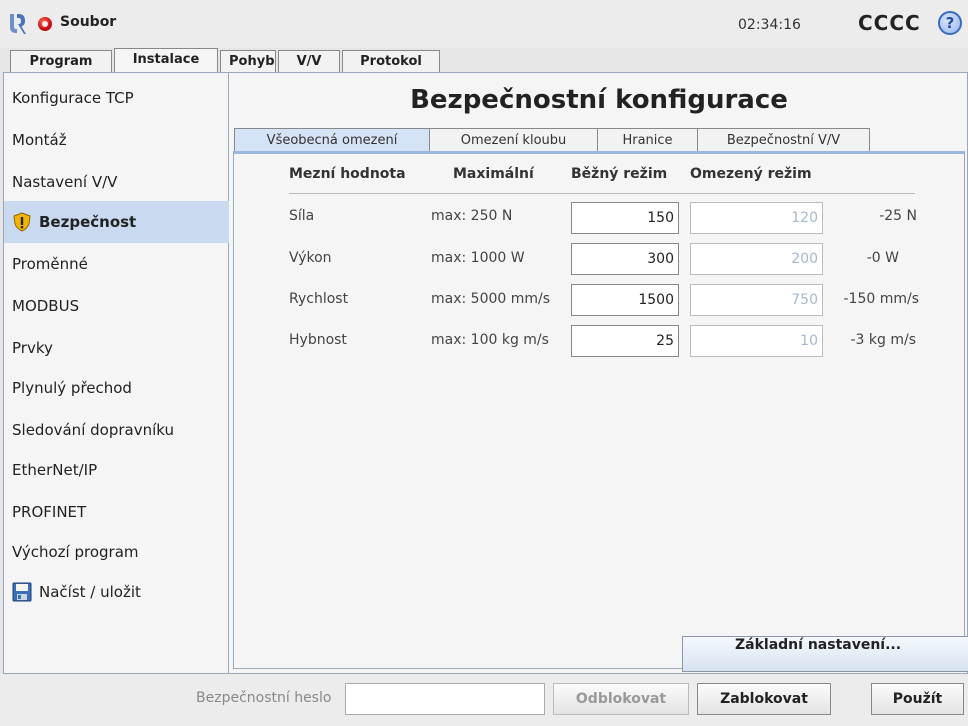 Image resolution: width=968 pixels, height=726 pixels. Describe the element at coordinates (264, 698) in the screenshot. I see `password-label: Bezpečnostní heslo` at that location.